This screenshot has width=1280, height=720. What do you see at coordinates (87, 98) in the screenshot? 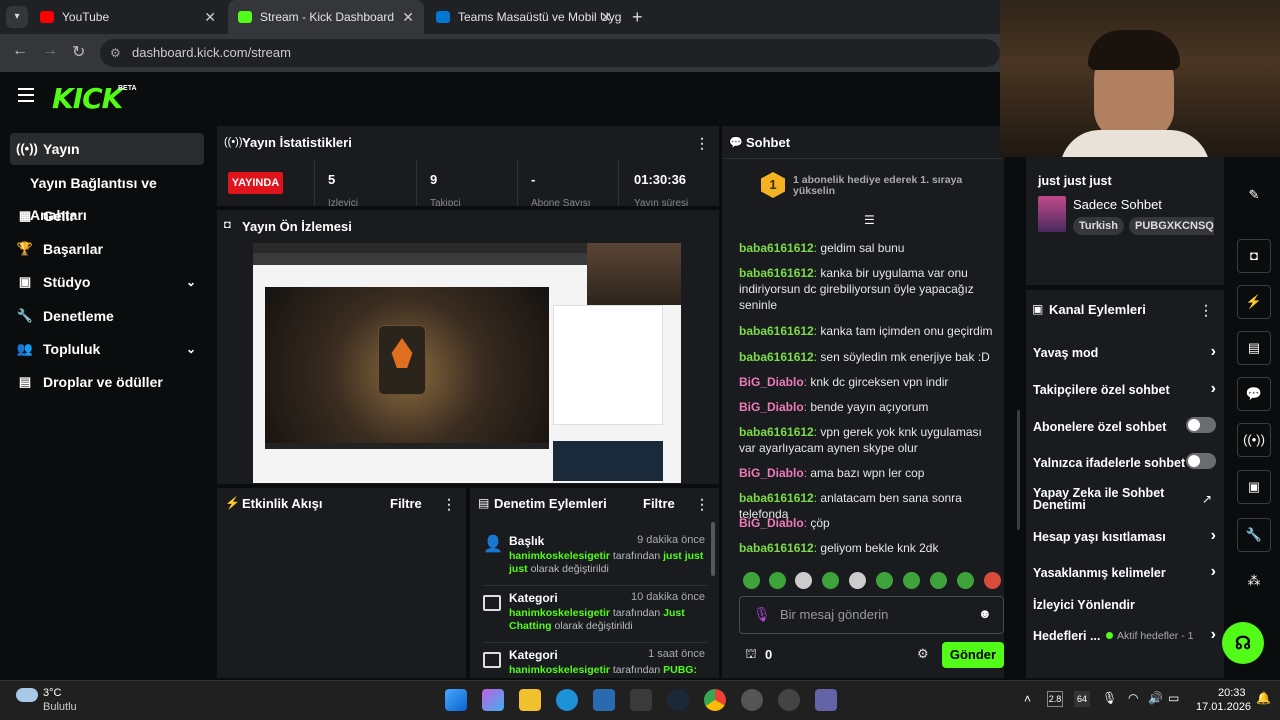
I see `kick-logo: KICK` at bounding box center [87, 98].